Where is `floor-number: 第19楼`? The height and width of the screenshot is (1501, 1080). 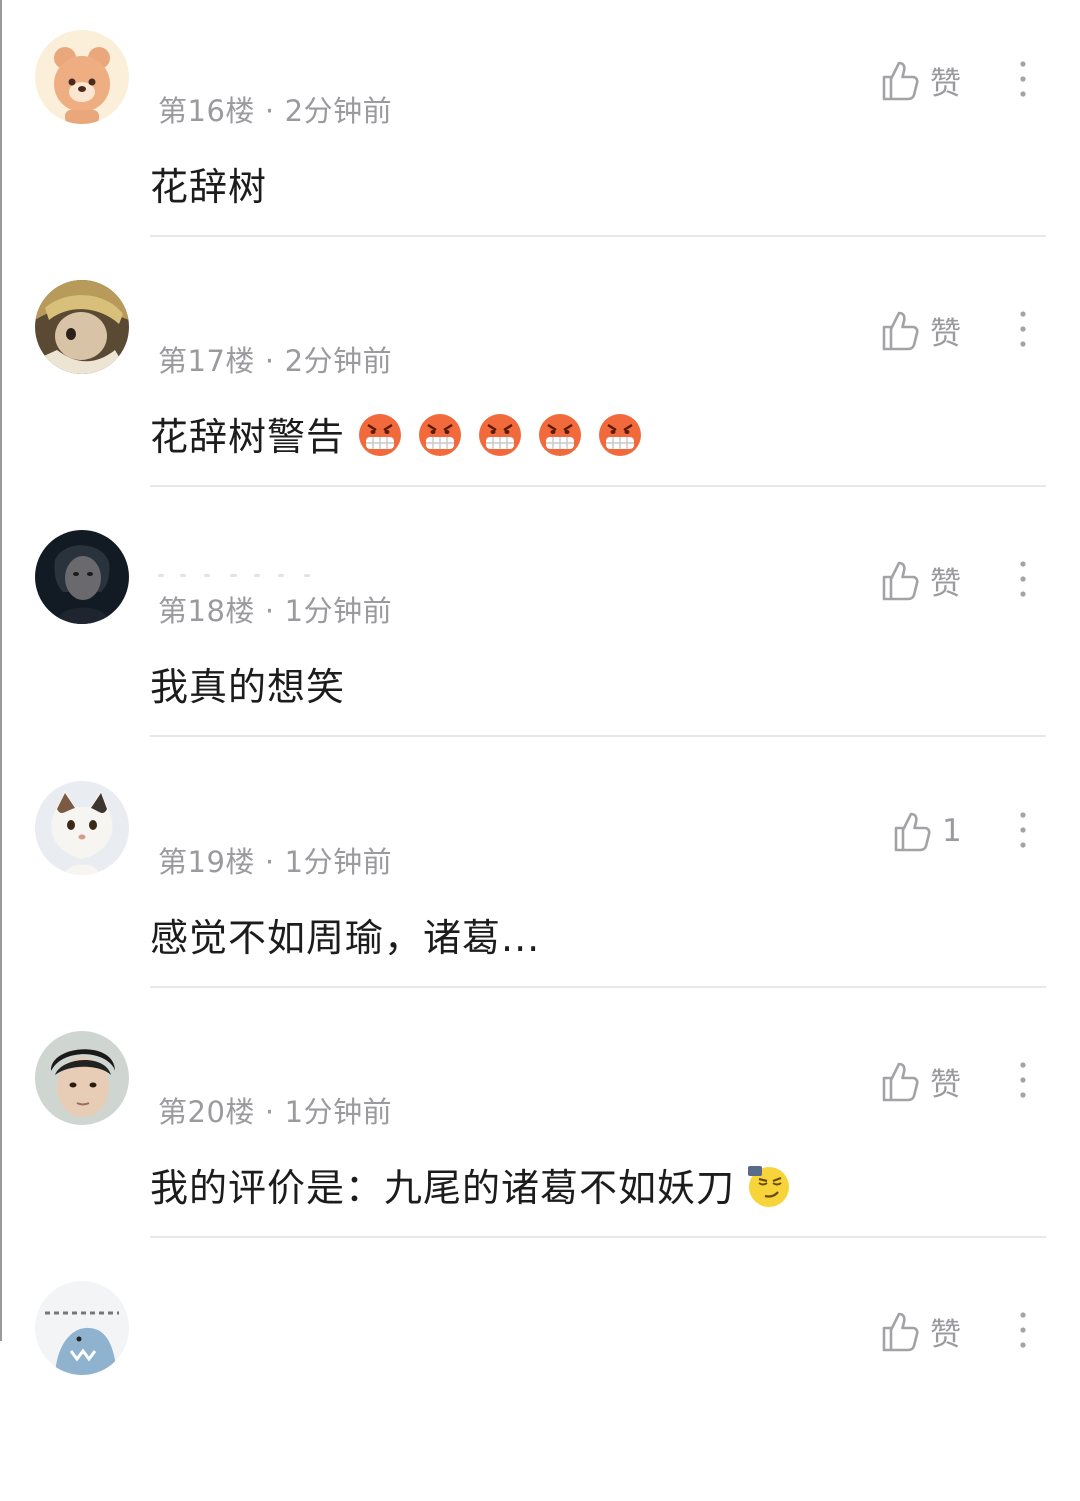 floor-number: 第19楼 is located at coordinates (206, 862).